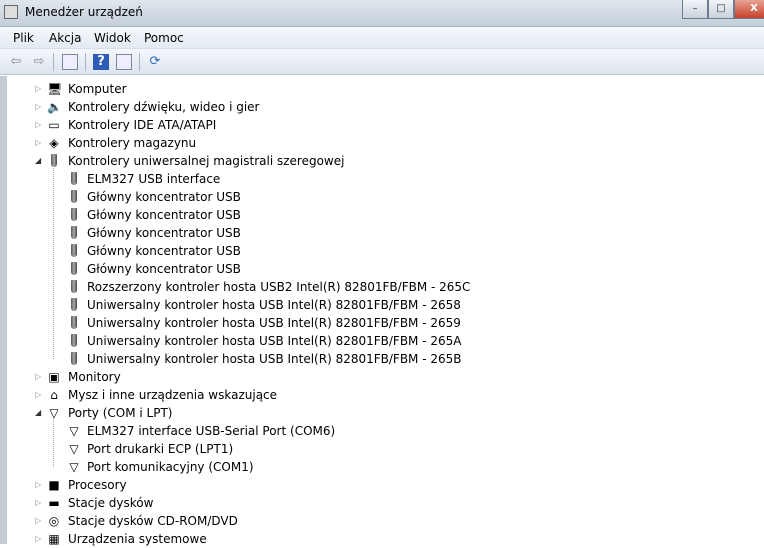 The image size is (764, 548). I want to click on maximize-button: □, so click(721, 9).